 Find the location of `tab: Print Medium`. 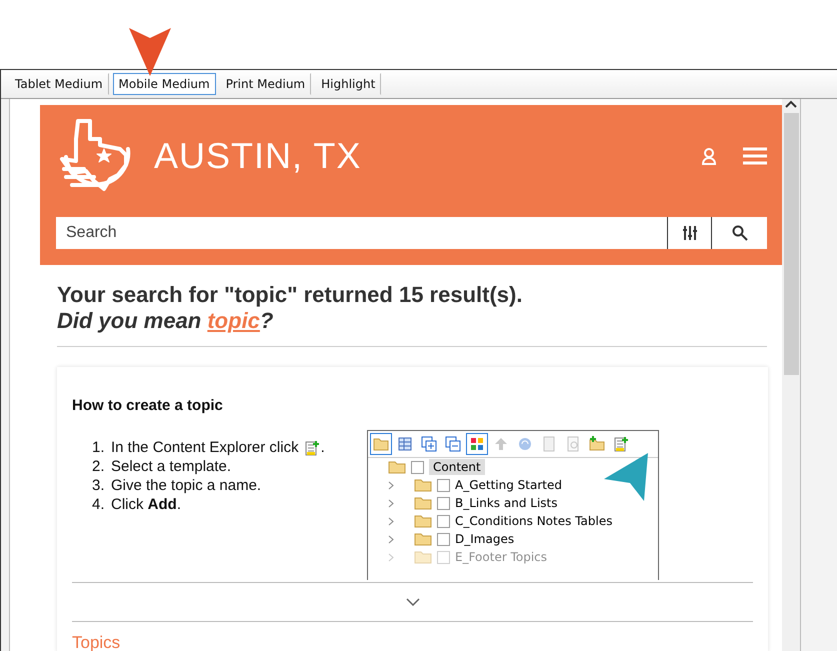

tab: Print Medium is located at coordinates (266, 84).